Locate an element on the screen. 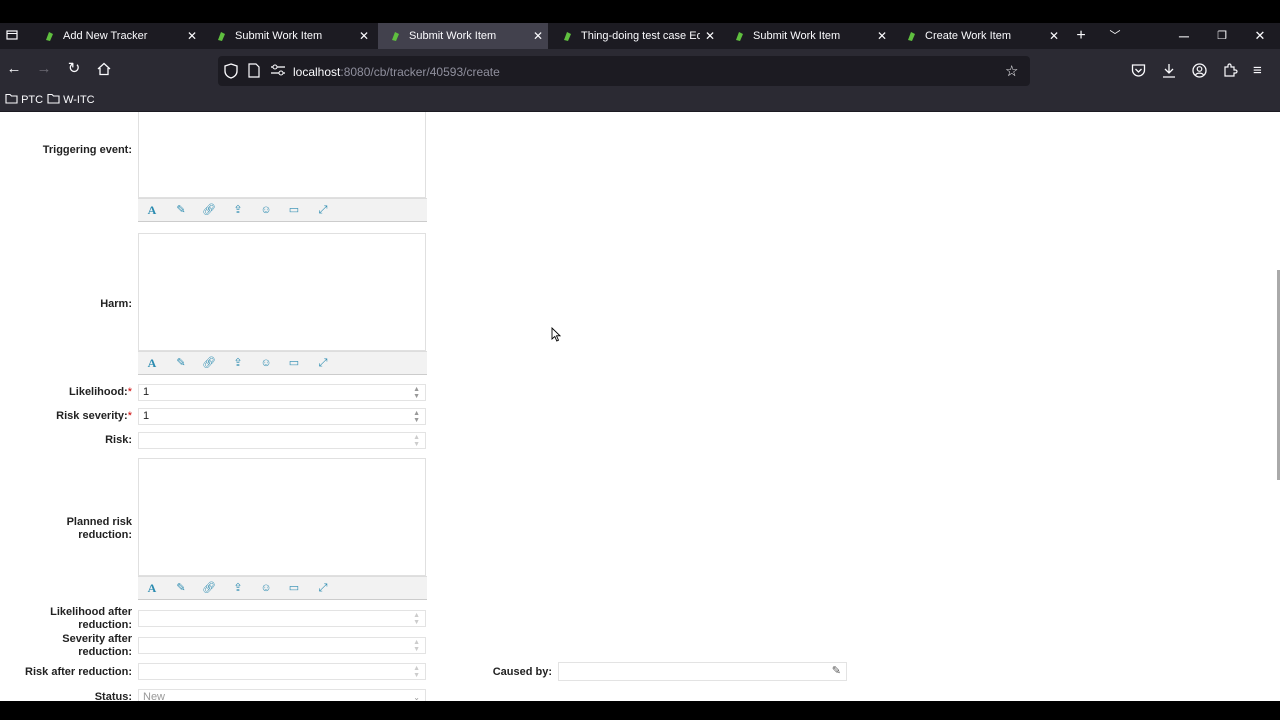 This screenshot has width=1280, height=720. risk-after-reduction-input: ▲ ▼ is located at coordinates (282, 671).